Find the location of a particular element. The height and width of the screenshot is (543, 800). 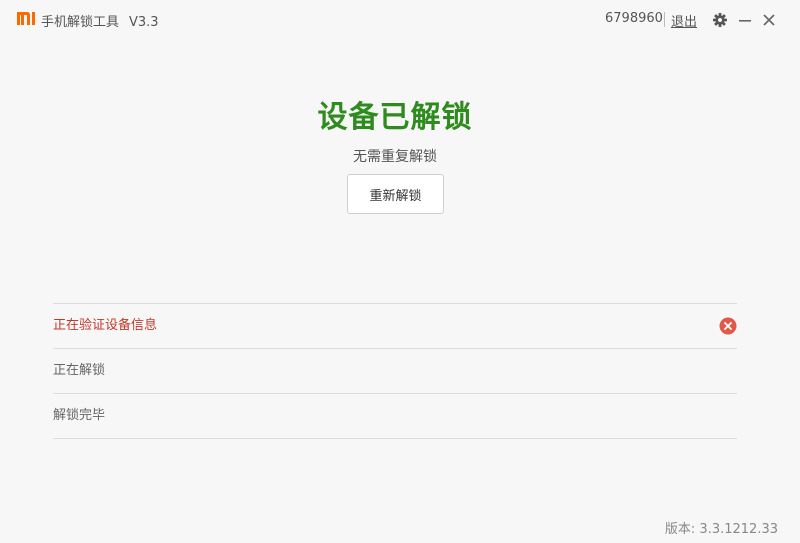

step-label: 解锁完毕 is located at coordinates (79, 415).